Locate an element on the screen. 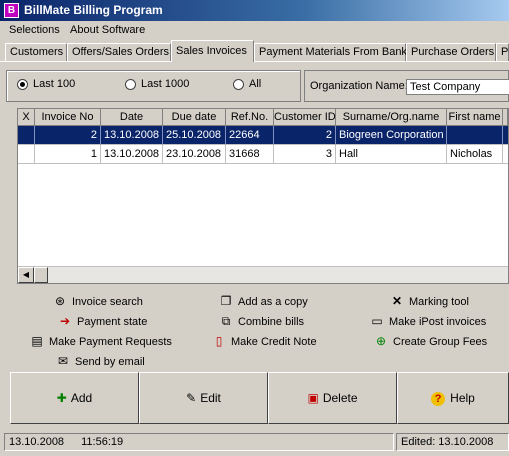  email-icon: ✉ is located at coordinates (63, 361).